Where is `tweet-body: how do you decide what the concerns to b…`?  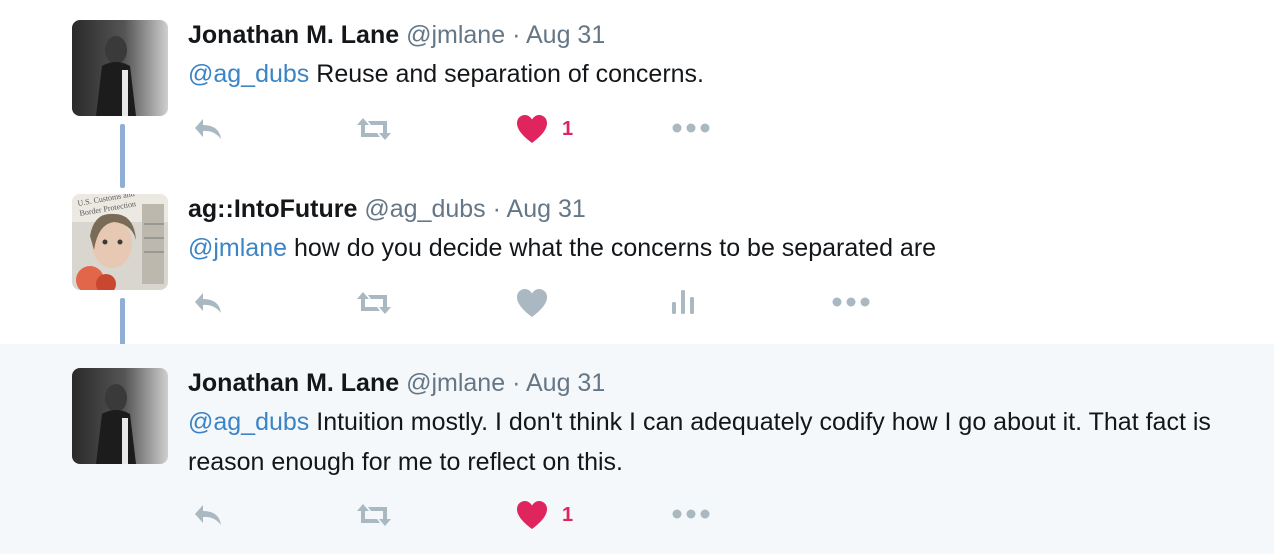
tweet-body: how do you decide what the concerns to b… is located at coordinates (612, 248).